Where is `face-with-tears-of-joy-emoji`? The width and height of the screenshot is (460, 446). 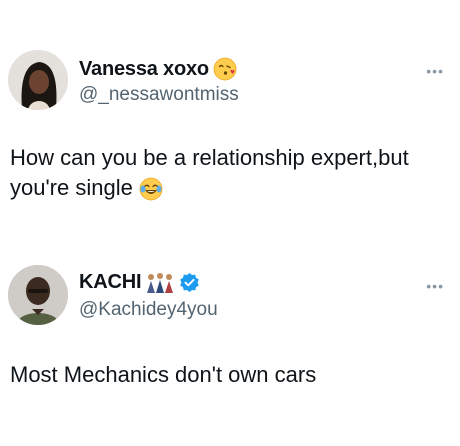
face-with-tears-of-joy-emoji is located at coordinates (151, 189).